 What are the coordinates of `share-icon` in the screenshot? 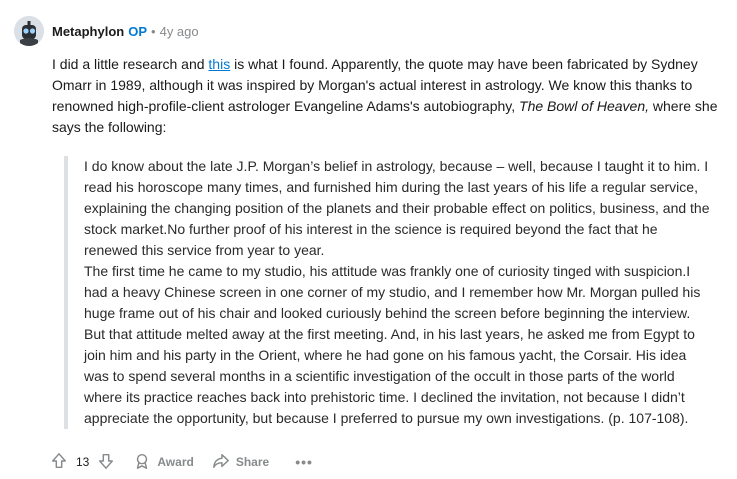 It's located at (224, 462).